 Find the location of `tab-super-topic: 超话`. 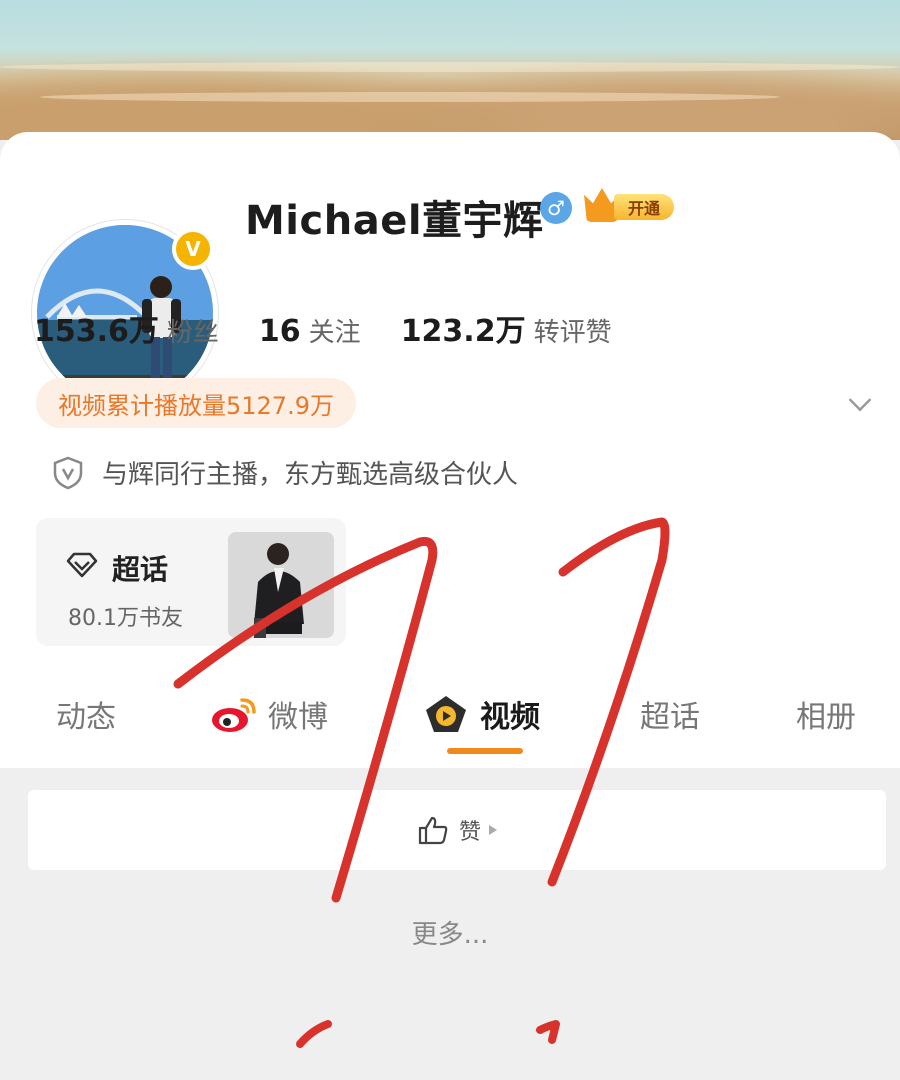

tab-super-topic: 超话 is located at coordinates (670, 714).